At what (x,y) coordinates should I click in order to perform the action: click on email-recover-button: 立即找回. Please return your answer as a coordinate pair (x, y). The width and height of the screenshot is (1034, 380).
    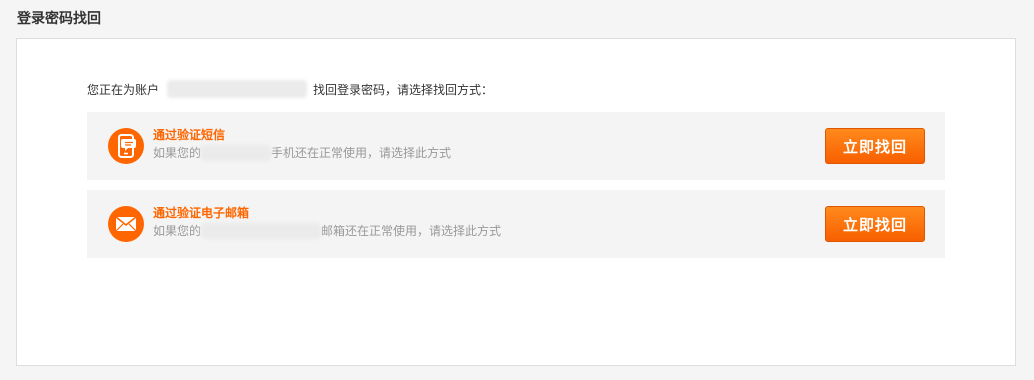
    Looking at the image, I should click on (875, 224).